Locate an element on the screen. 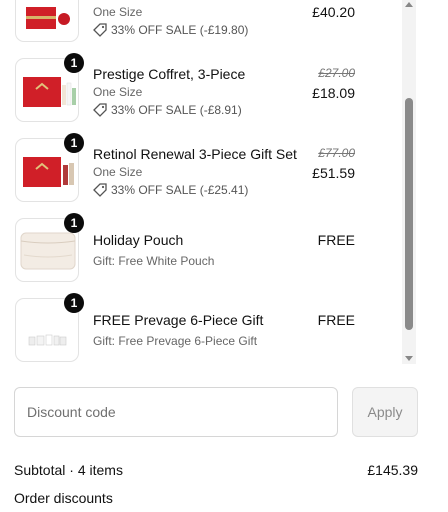  cart-item: One Size 33% OFF SALE (-£19.80) £40.20 is located at coordinates (200, 22).